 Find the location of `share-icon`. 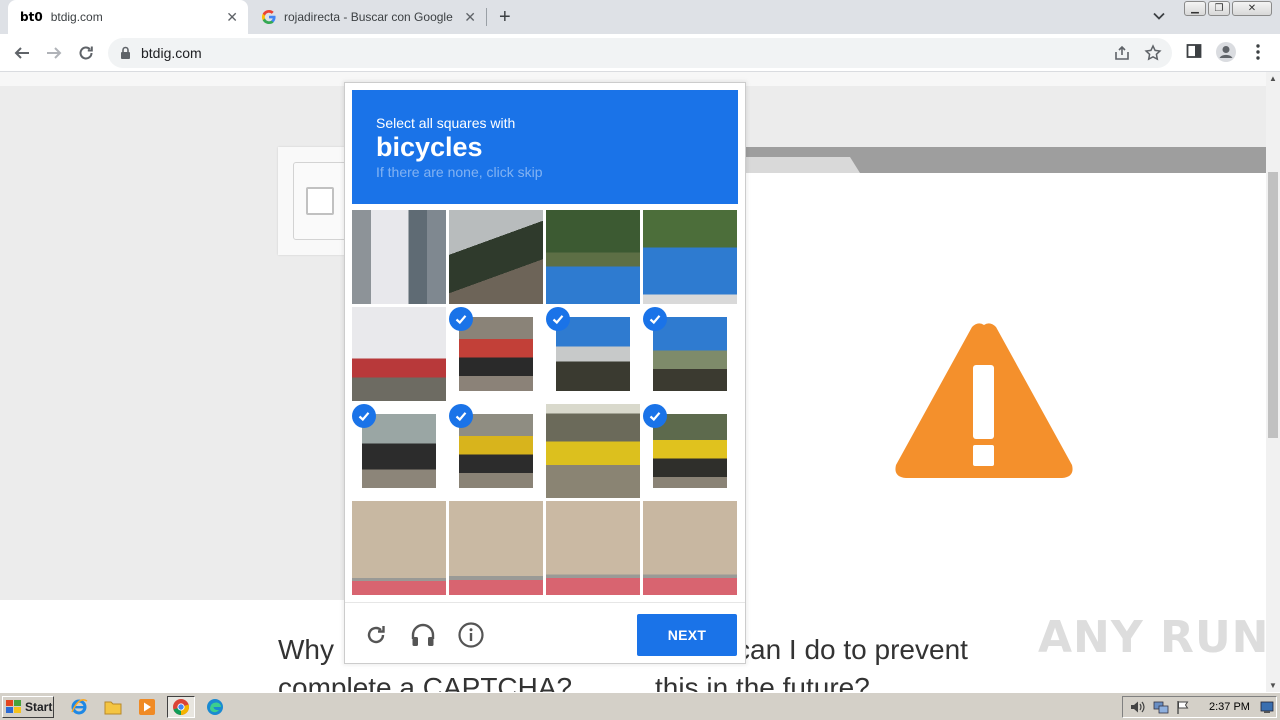

share-icon is located at coordinates (1122, 53).